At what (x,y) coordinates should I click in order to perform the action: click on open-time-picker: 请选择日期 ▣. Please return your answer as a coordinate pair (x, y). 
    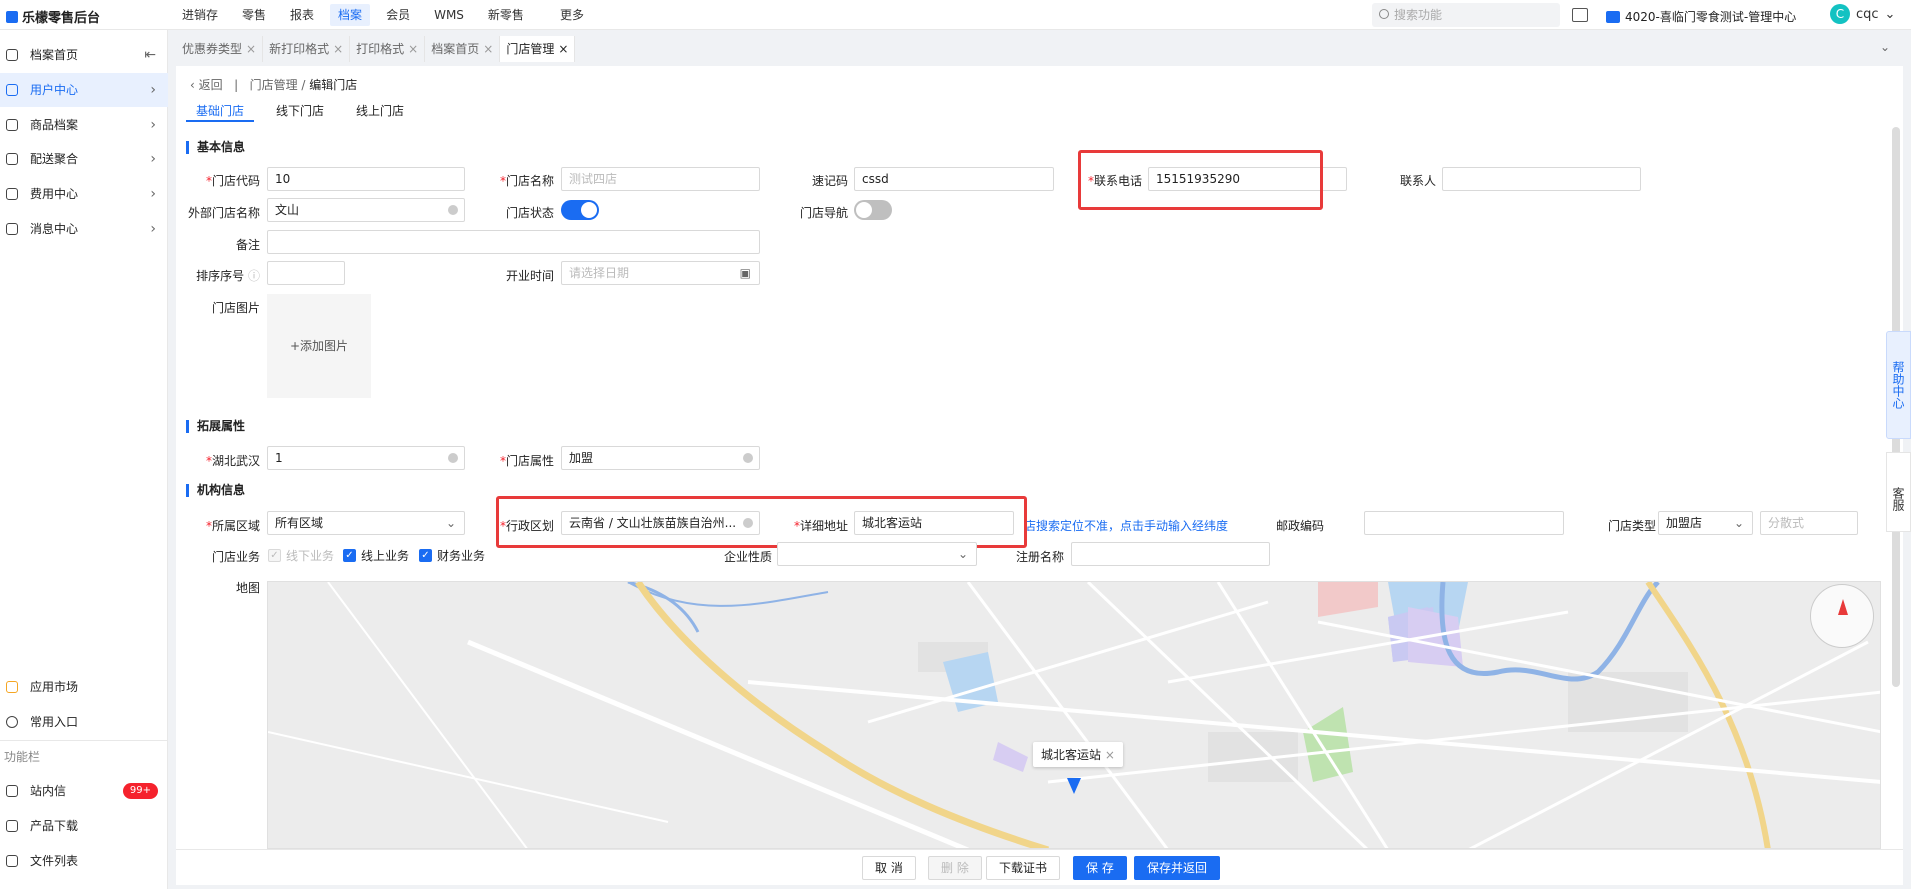
    Looking at the image, I should click on (660, 273).